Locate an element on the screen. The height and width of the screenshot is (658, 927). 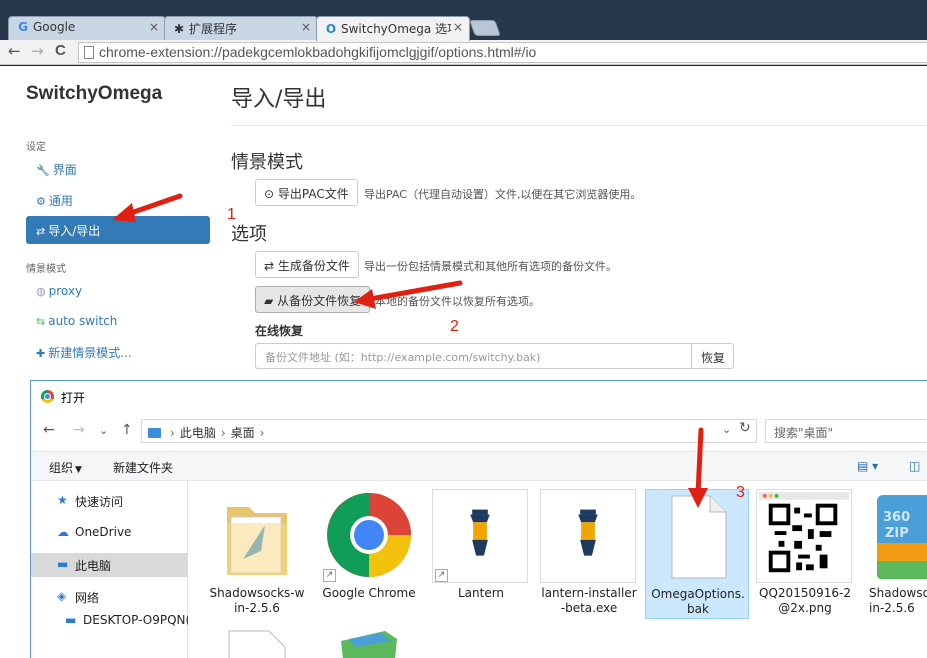
dialog-titlebar: 打开 is located at coordinates (479, 396).